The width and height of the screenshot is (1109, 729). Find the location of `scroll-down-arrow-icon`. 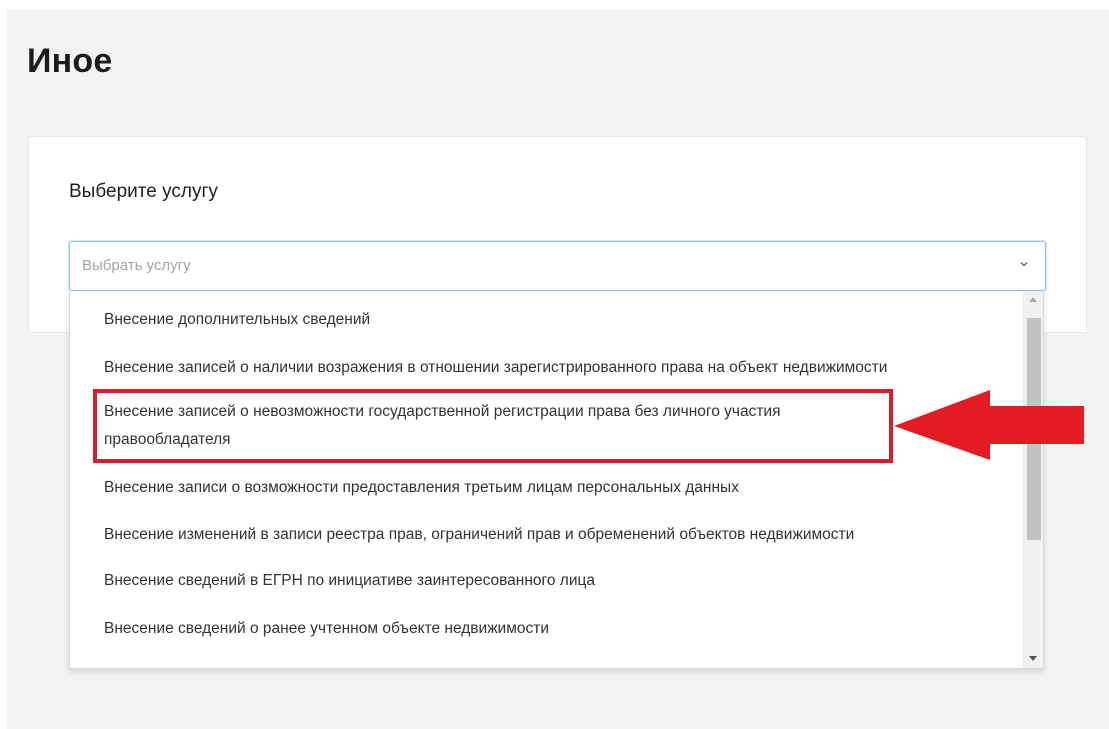

scroll-down-arrow-icon is located at coordinates (1033, 658).